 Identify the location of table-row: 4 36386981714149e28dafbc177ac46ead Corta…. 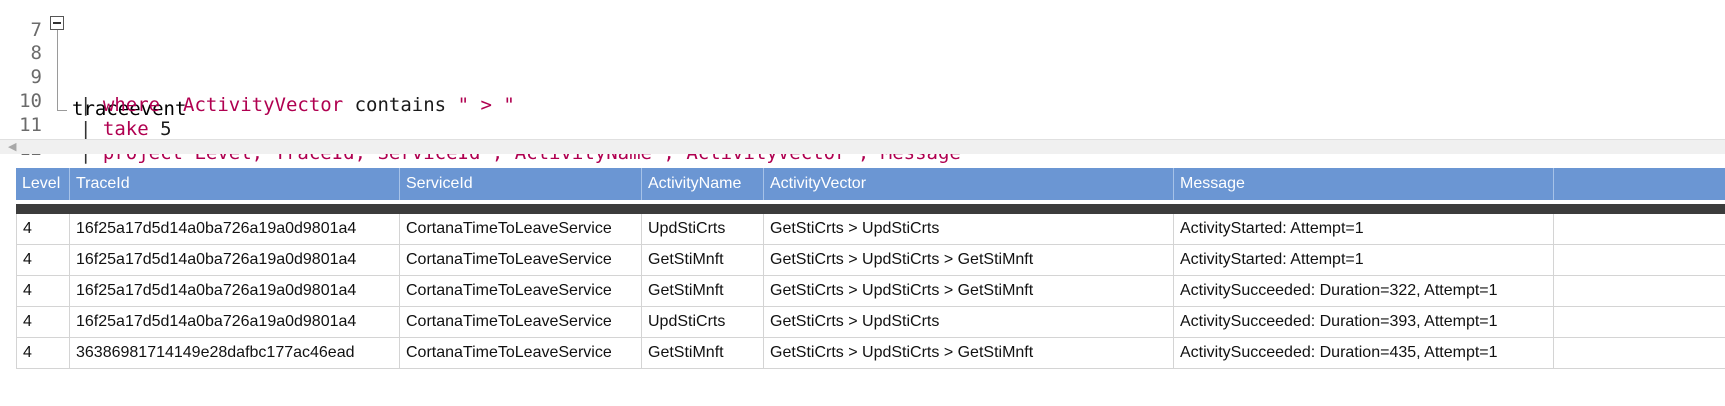
(870, 353).